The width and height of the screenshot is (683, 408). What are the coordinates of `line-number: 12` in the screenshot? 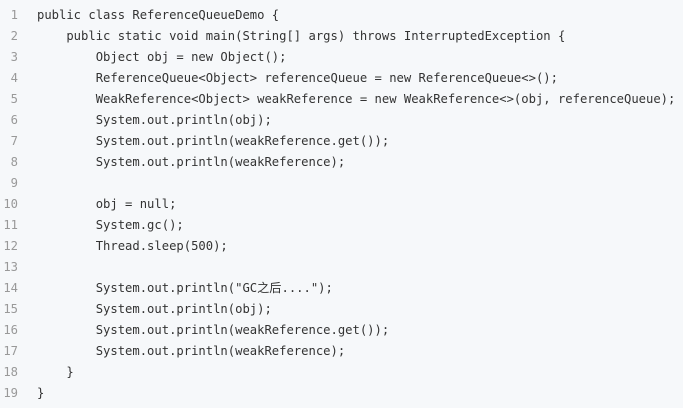 It's located at (10, 246).